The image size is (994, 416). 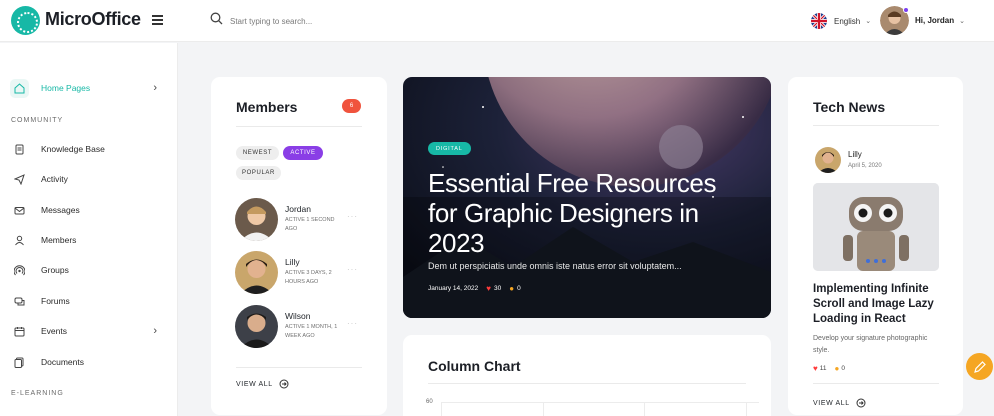 I want to click on sidebar-item-documents: Documents, so click(x=87, y=362).